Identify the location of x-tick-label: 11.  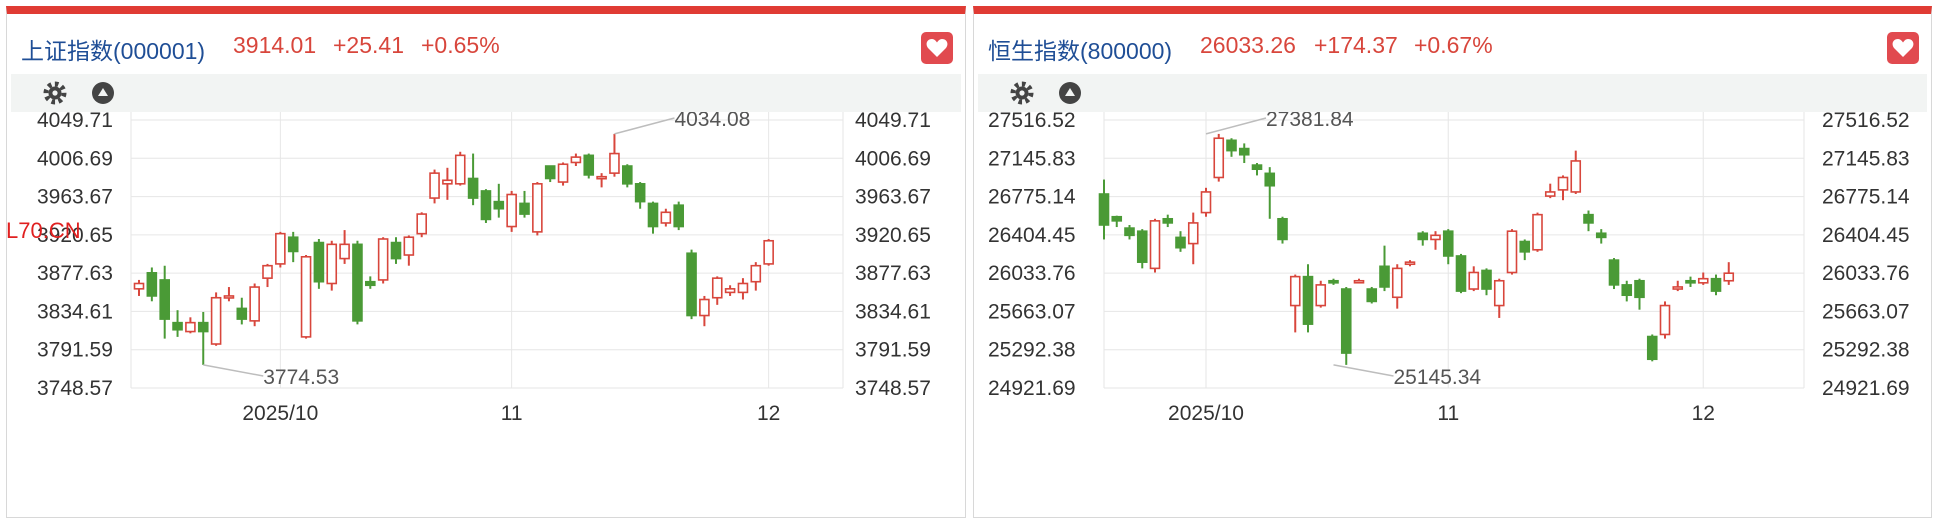
(512, 413).